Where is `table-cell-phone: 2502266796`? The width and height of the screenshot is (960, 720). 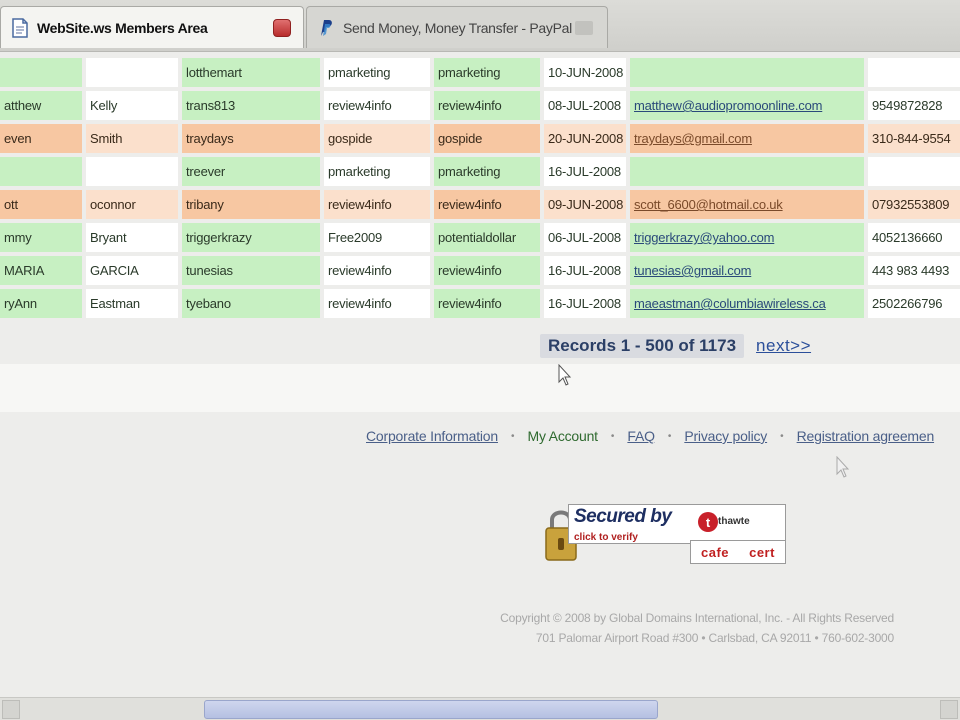 table-cell-phone: 2502266796 is located at coordinates (914, 303).